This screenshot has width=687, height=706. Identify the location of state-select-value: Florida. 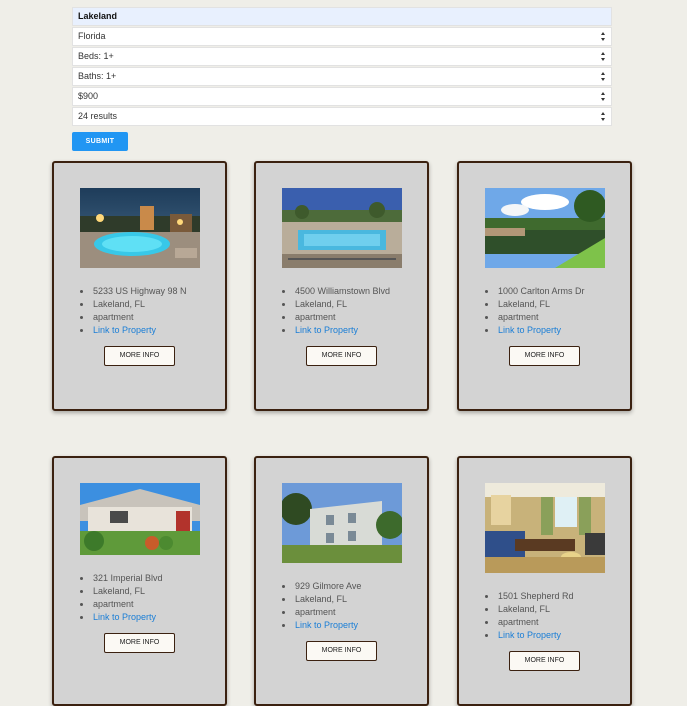
(92, 36).